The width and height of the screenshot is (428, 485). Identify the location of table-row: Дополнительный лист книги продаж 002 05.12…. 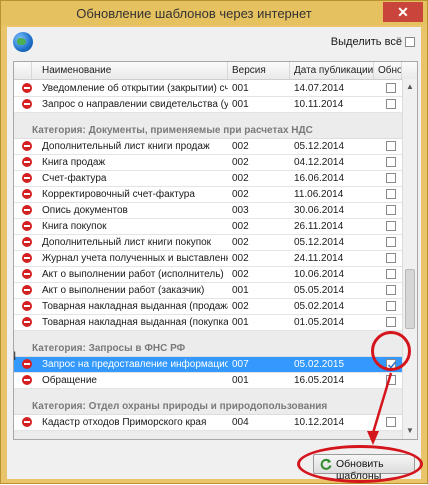
(208, 147).